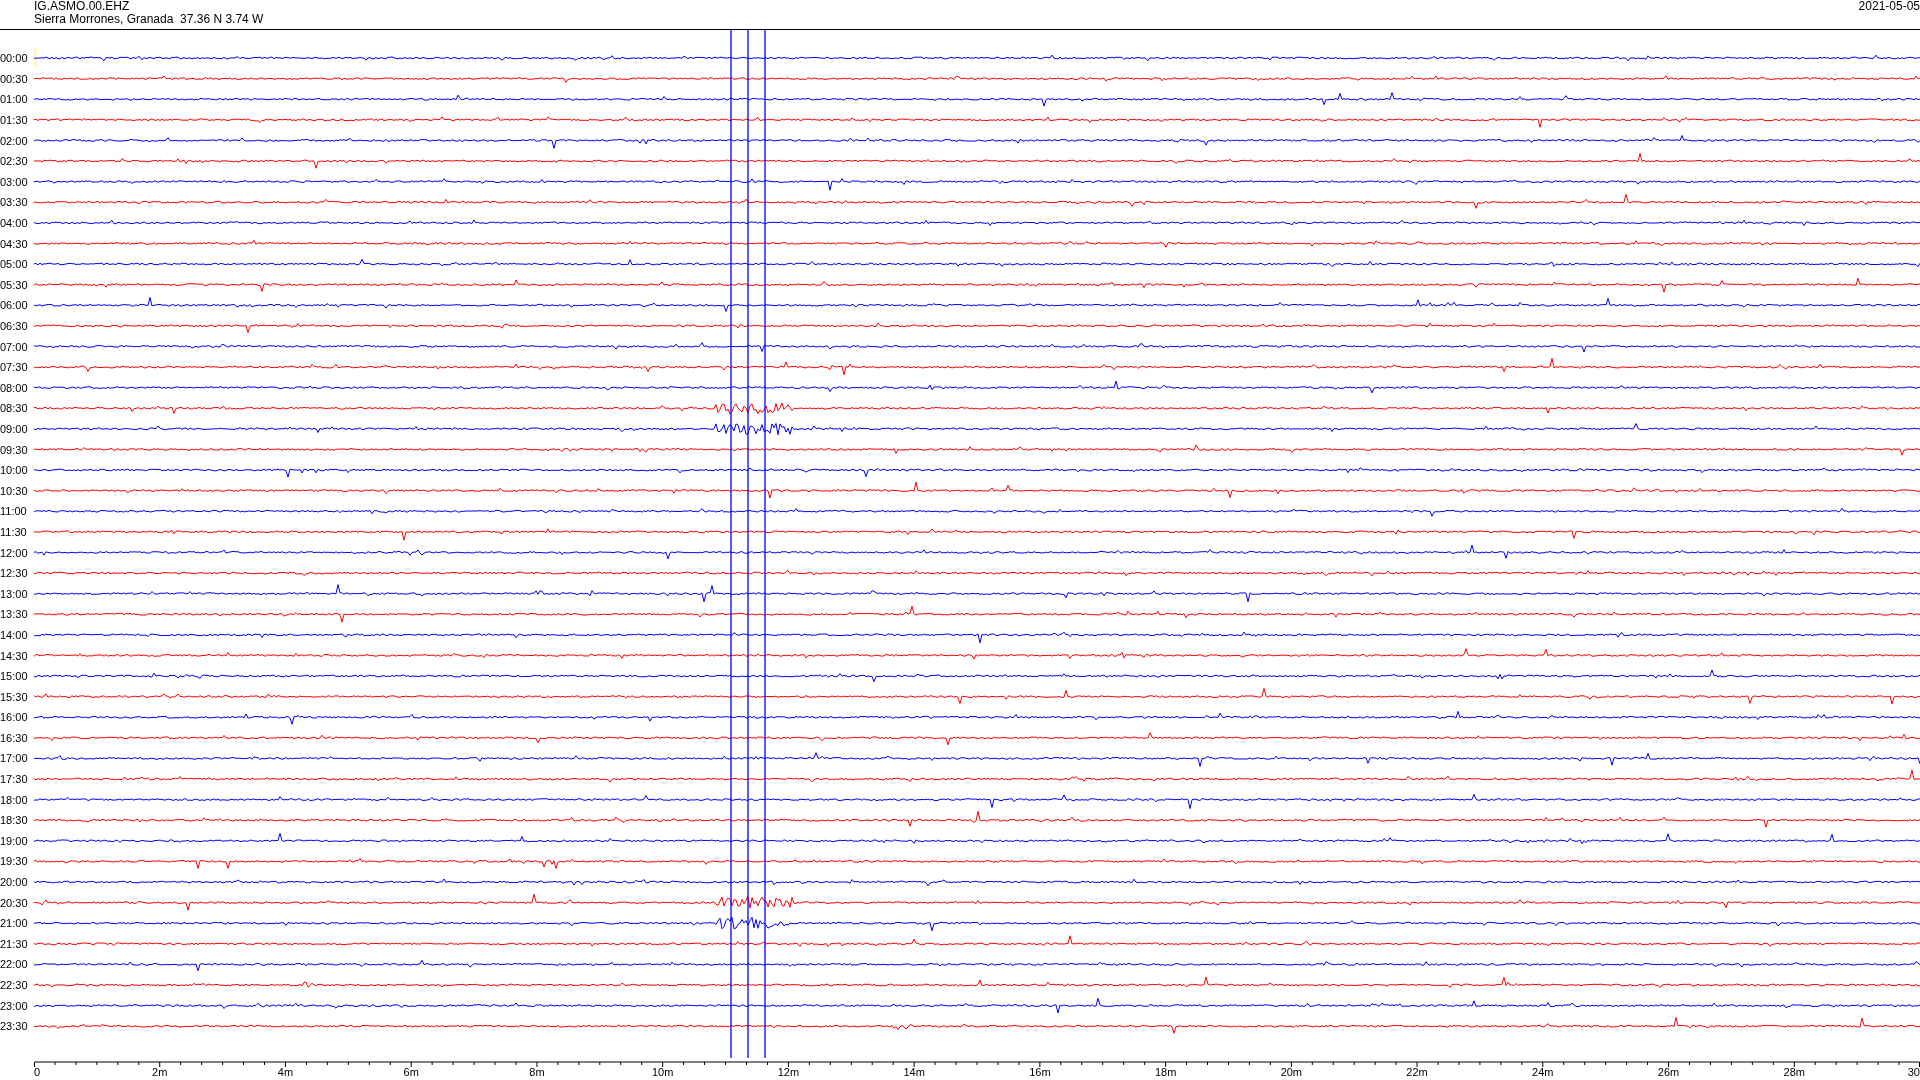 The width and height of the screenshot is (1920, 1080). What do you see at coordinates (14, 552) in the screenshot?
I see `time-label: 12:00` at bounding box center [14, 552].